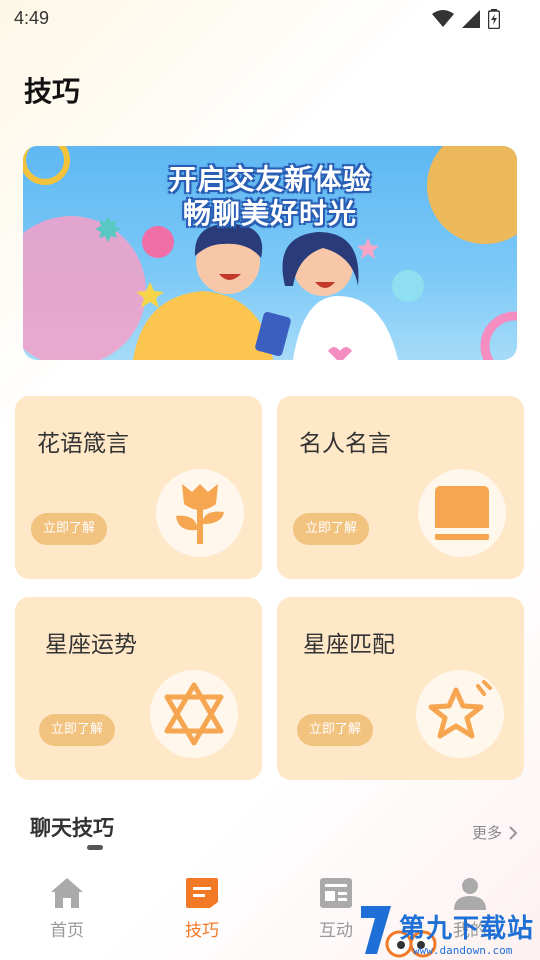 This screenshot has height=960, width=540. I want to click on card-title: 星座运势, so click(91, 645).